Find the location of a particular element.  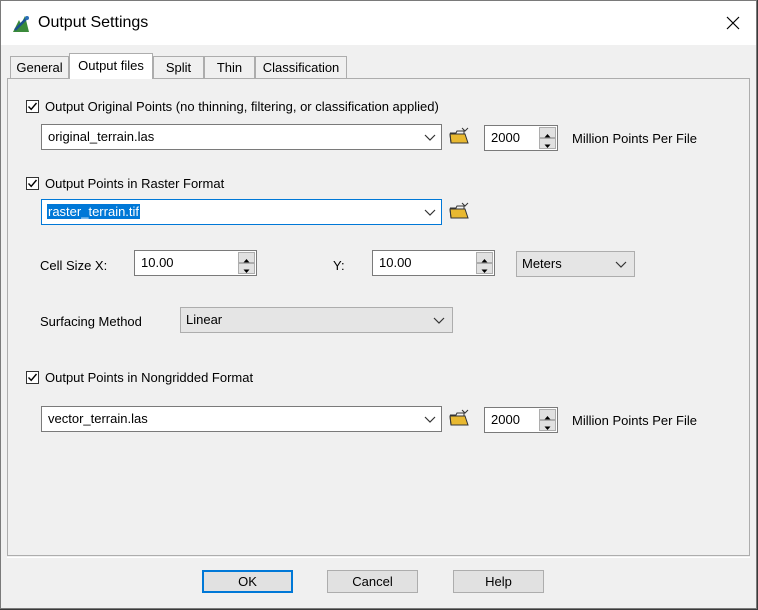

nongridded-points-spinner: 2000 is located at coordinates (521, 420).